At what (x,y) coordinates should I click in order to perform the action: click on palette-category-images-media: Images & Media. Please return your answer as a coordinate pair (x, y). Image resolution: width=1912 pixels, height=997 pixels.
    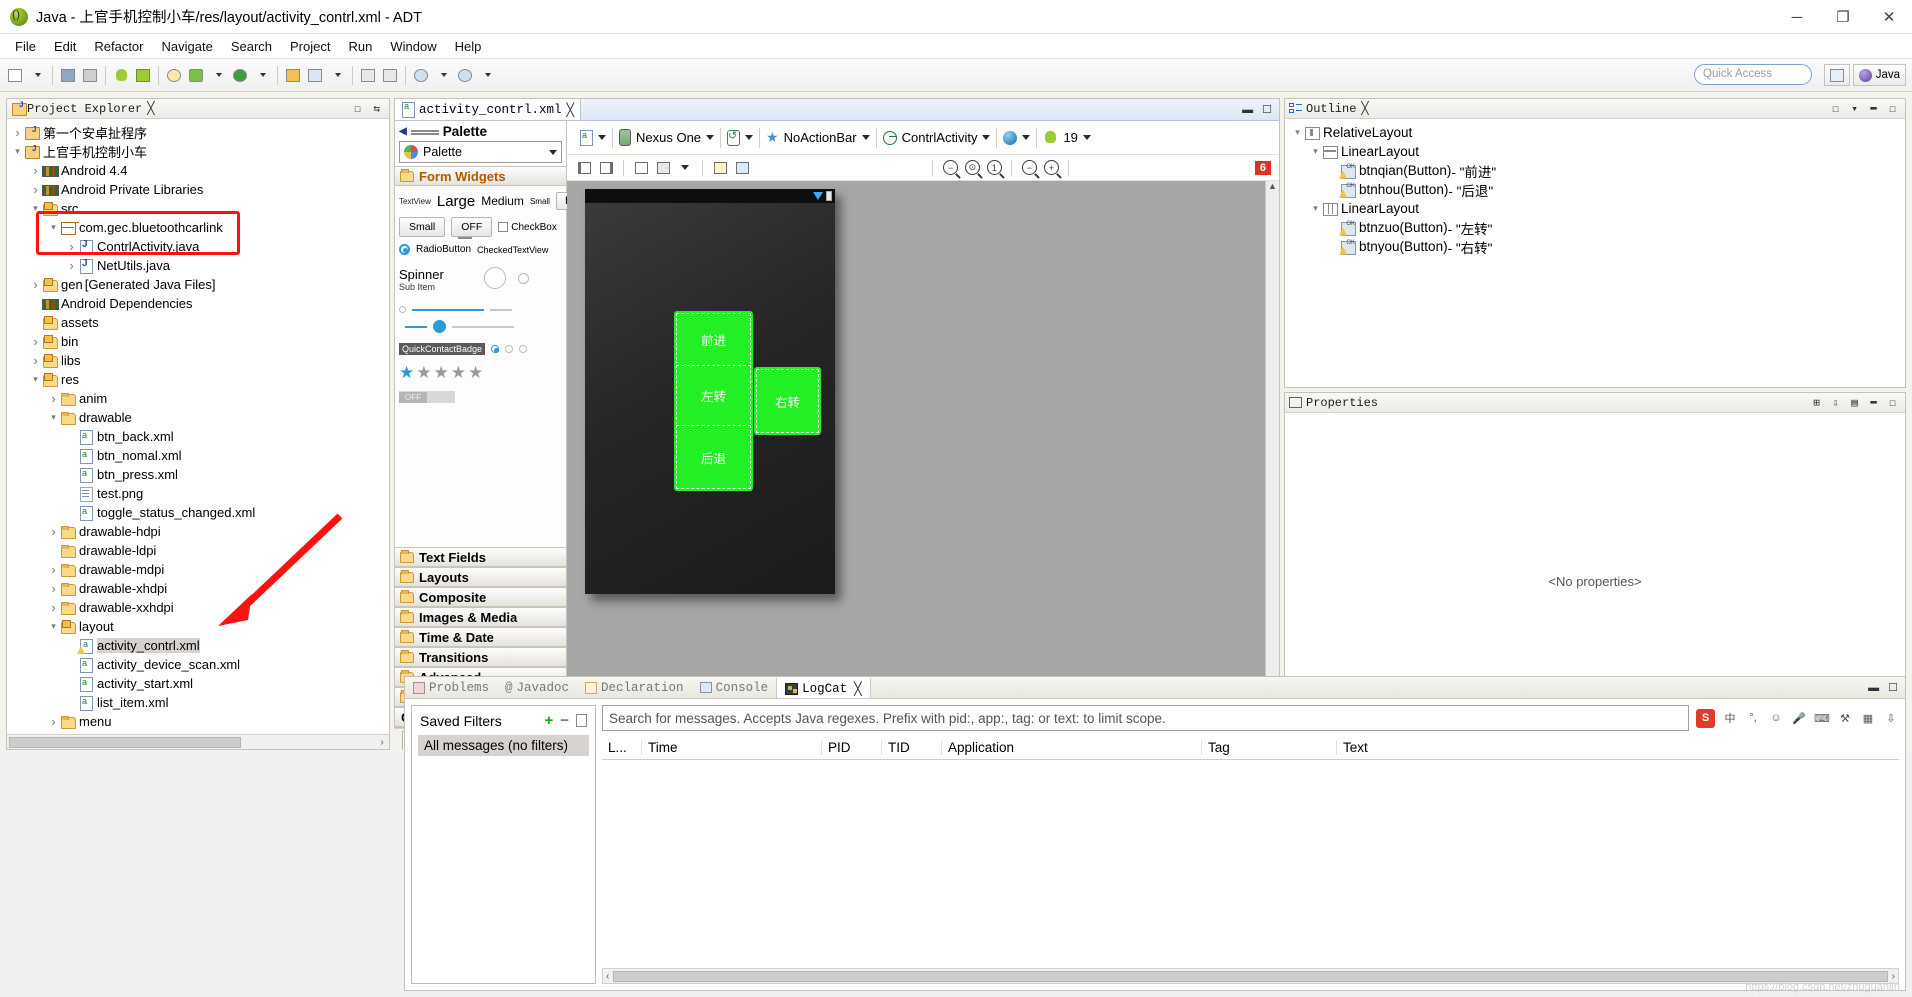
    Looking at the image, I should click on (480, 617).